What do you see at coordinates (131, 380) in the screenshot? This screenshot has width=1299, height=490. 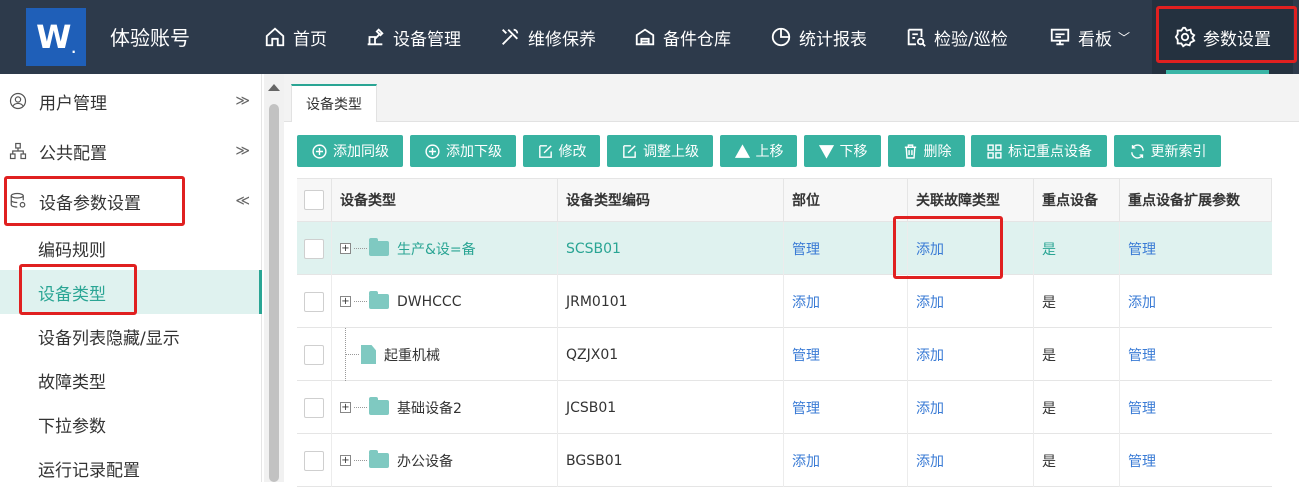 I see `sidebar-item-fault-type: 故障类型` at bounding box center [131, 380].